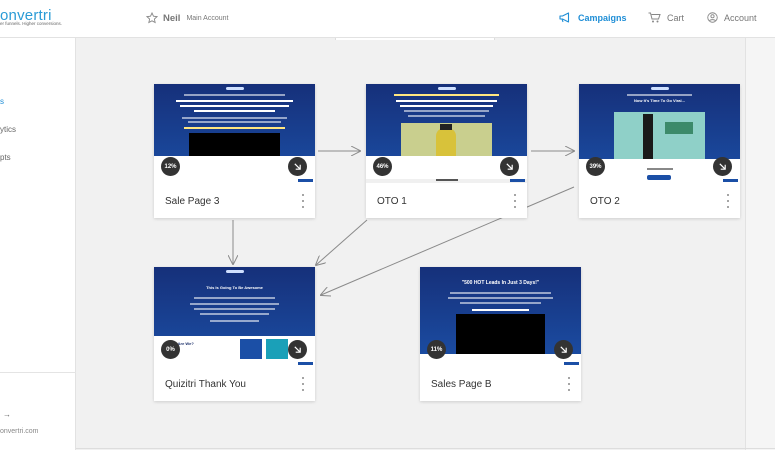  What do you see at coordinates (234, 151) in the screenshot?
I see `page-card: 12% Sale Page 3` at bounding box center [234, 151].